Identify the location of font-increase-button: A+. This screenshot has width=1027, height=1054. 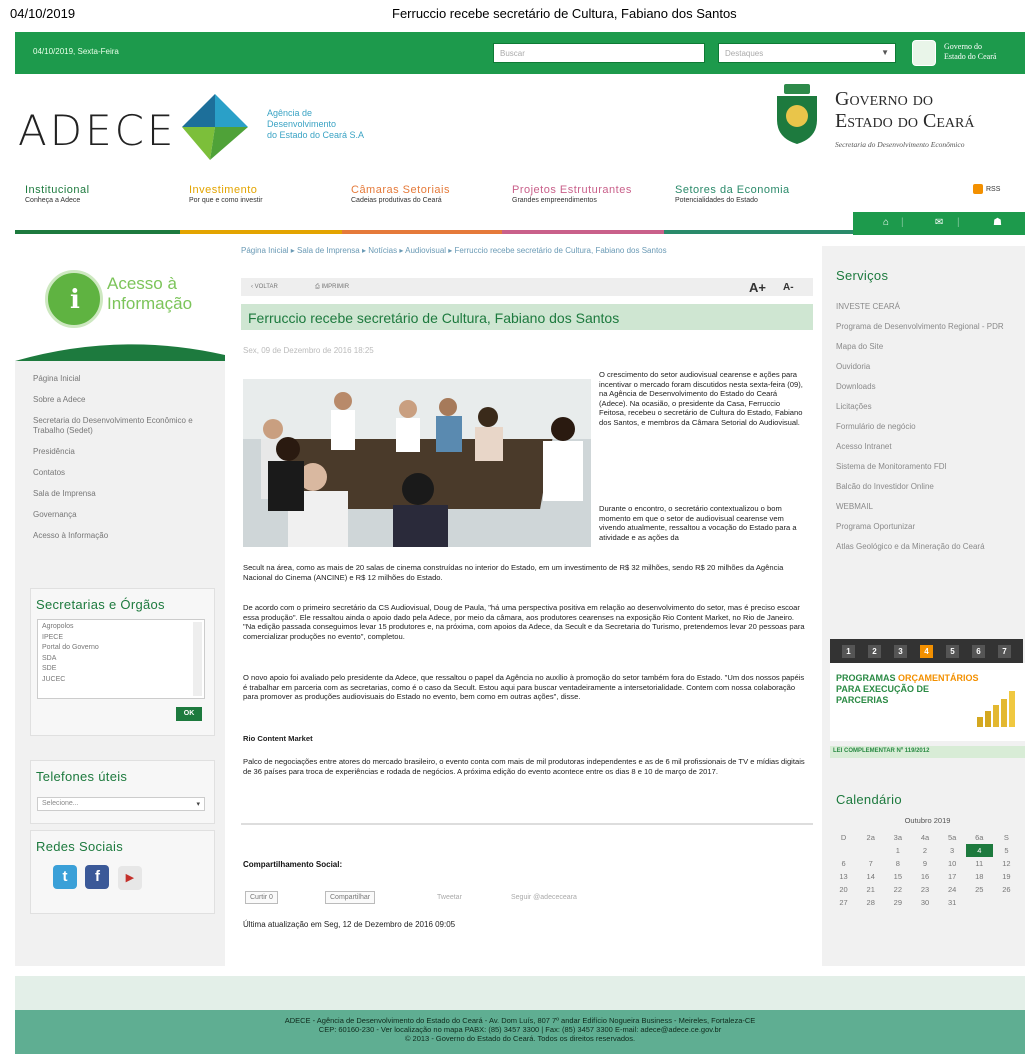
(757, 287).